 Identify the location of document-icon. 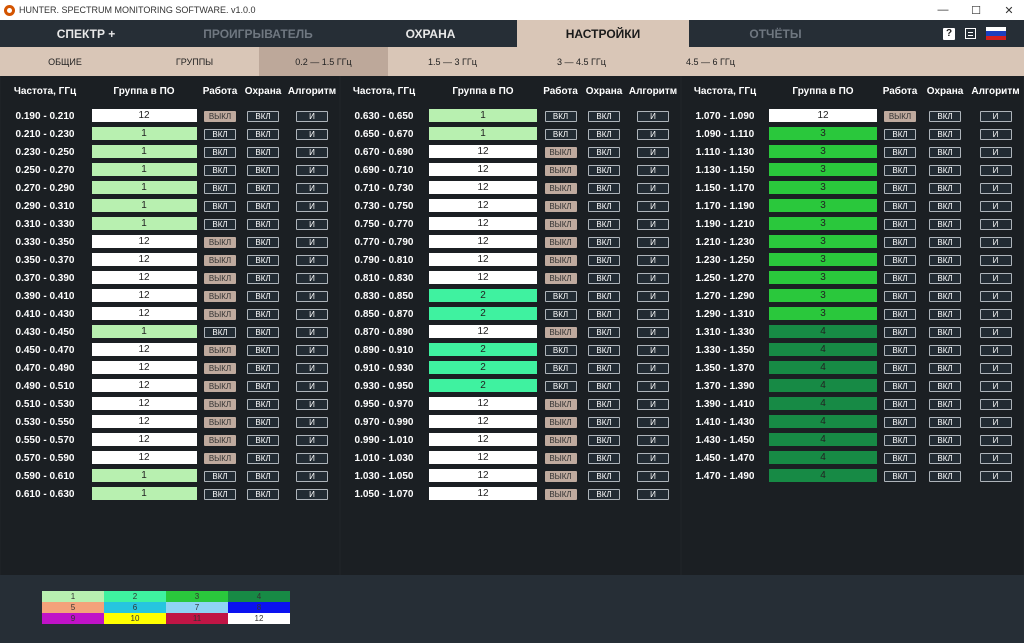
(970, 33).